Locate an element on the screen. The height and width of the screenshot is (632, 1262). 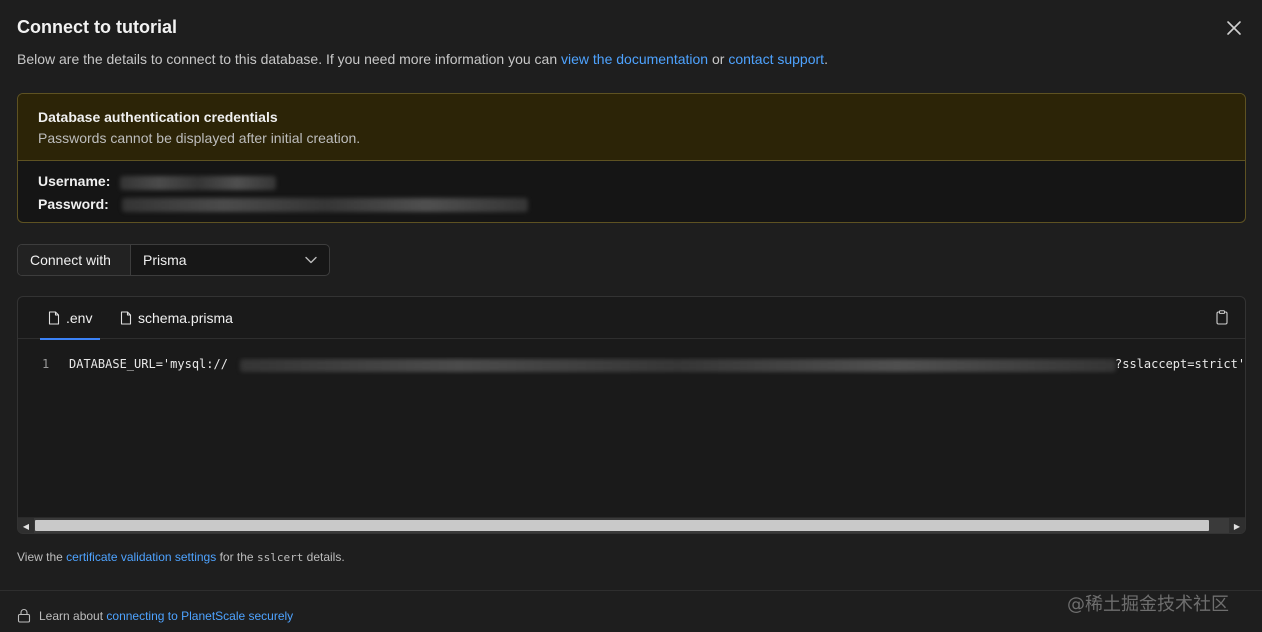
credentials-title: Database authentication credentials is located at coordinates (158, 117).